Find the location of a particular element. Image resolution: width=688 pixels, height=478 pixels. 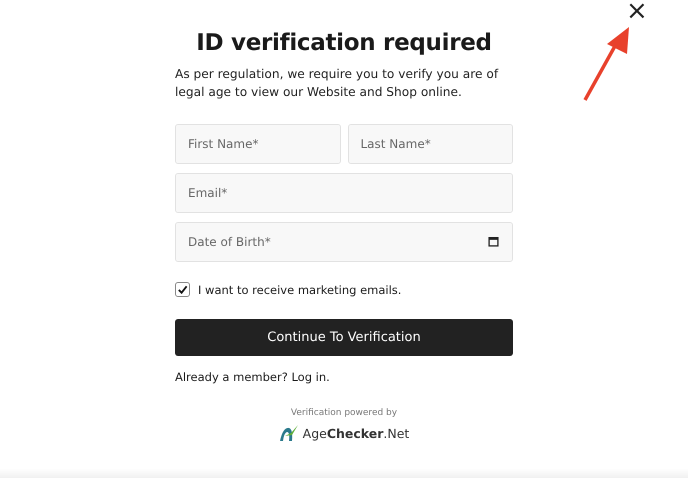

login-prompt: Already a member? is located at coordinates (231, 377).